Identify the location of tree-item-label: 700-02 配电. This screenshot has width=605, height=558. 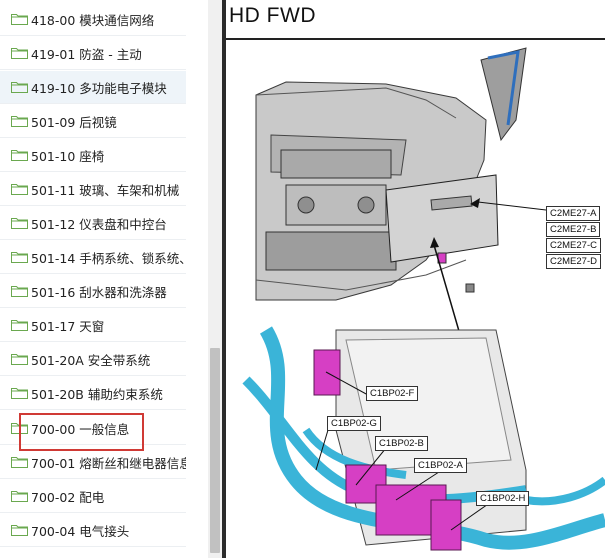
(68, 497).